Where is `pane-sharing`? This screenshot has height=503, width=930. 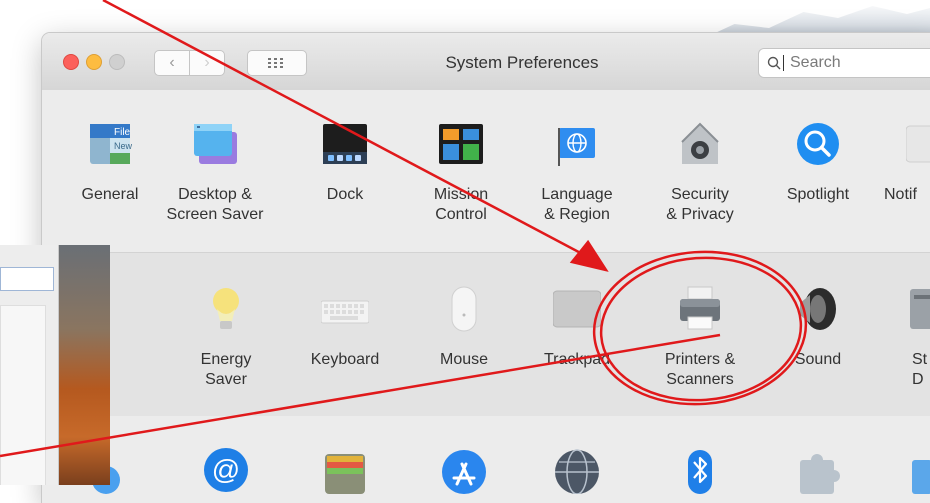
pane-sharing is located at coordinates (904, 472).